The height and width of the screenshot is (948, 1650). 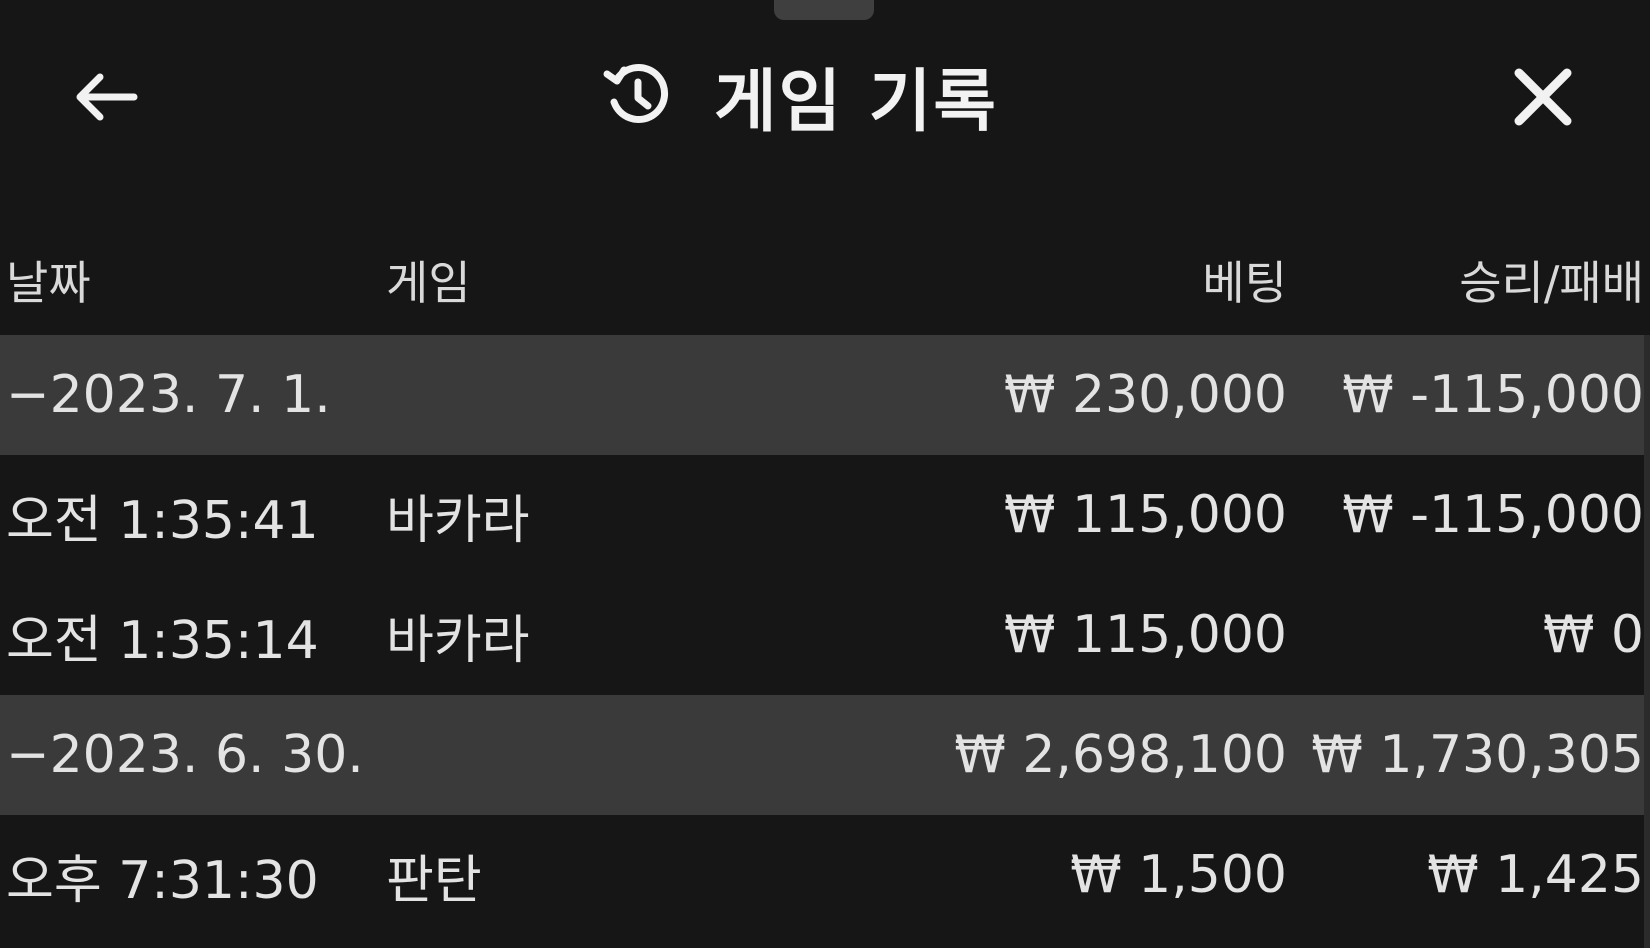 I want to click on table-row: 오전 1:35:14 바카라 ₩ 115,000 ₩ 0, so click(x=825, y=635).